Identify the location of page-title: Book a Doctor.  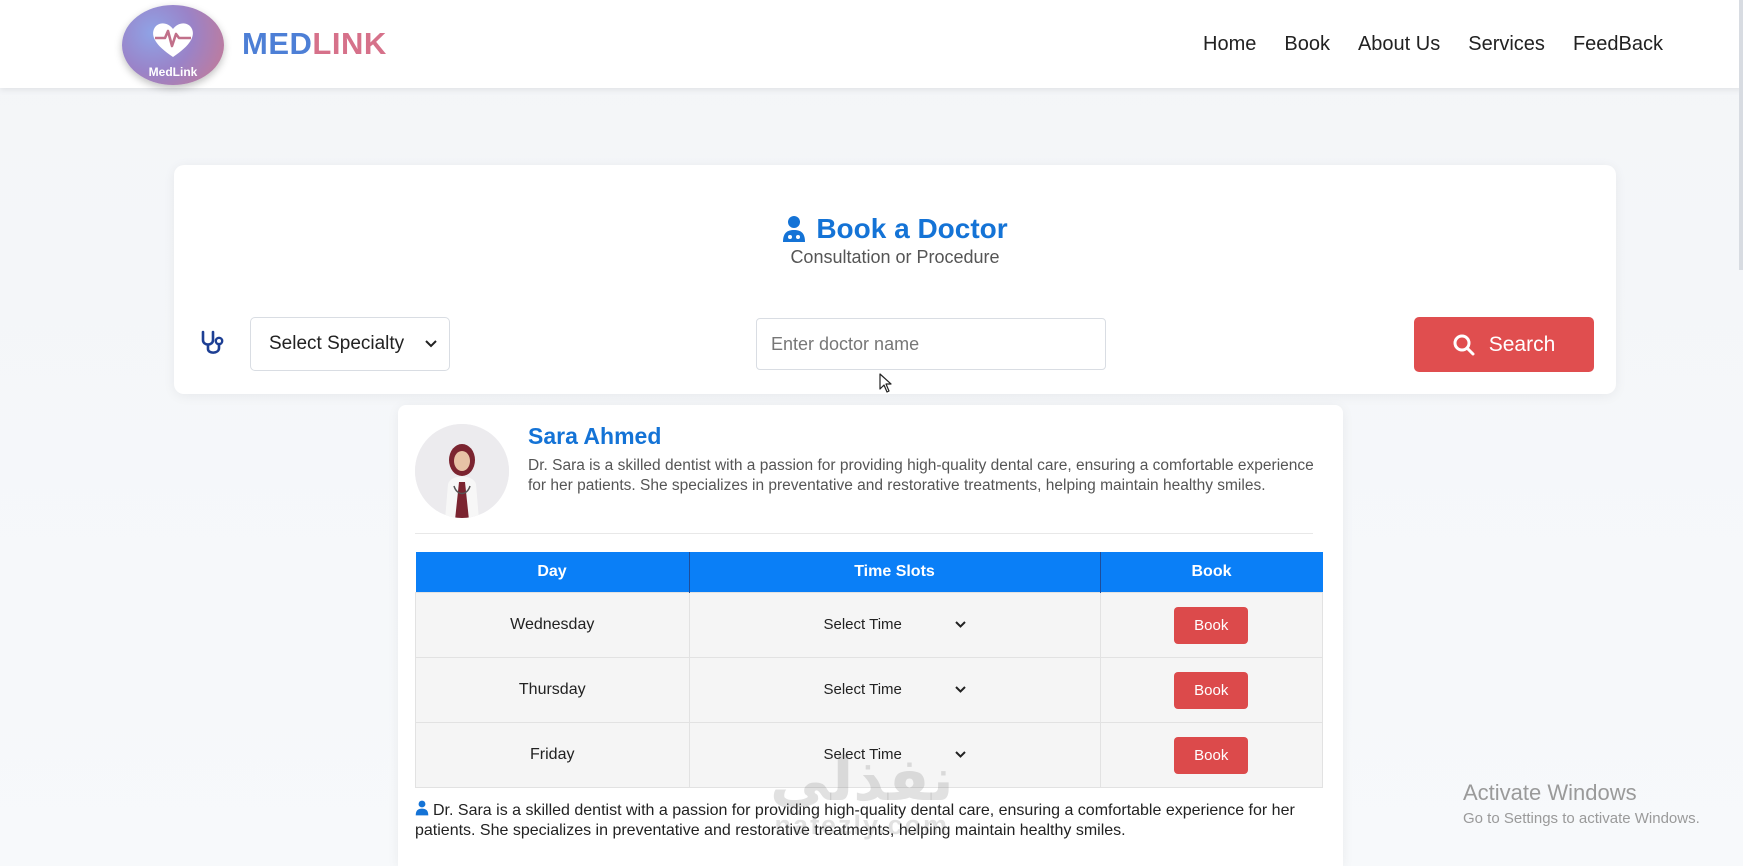
(895, 229).